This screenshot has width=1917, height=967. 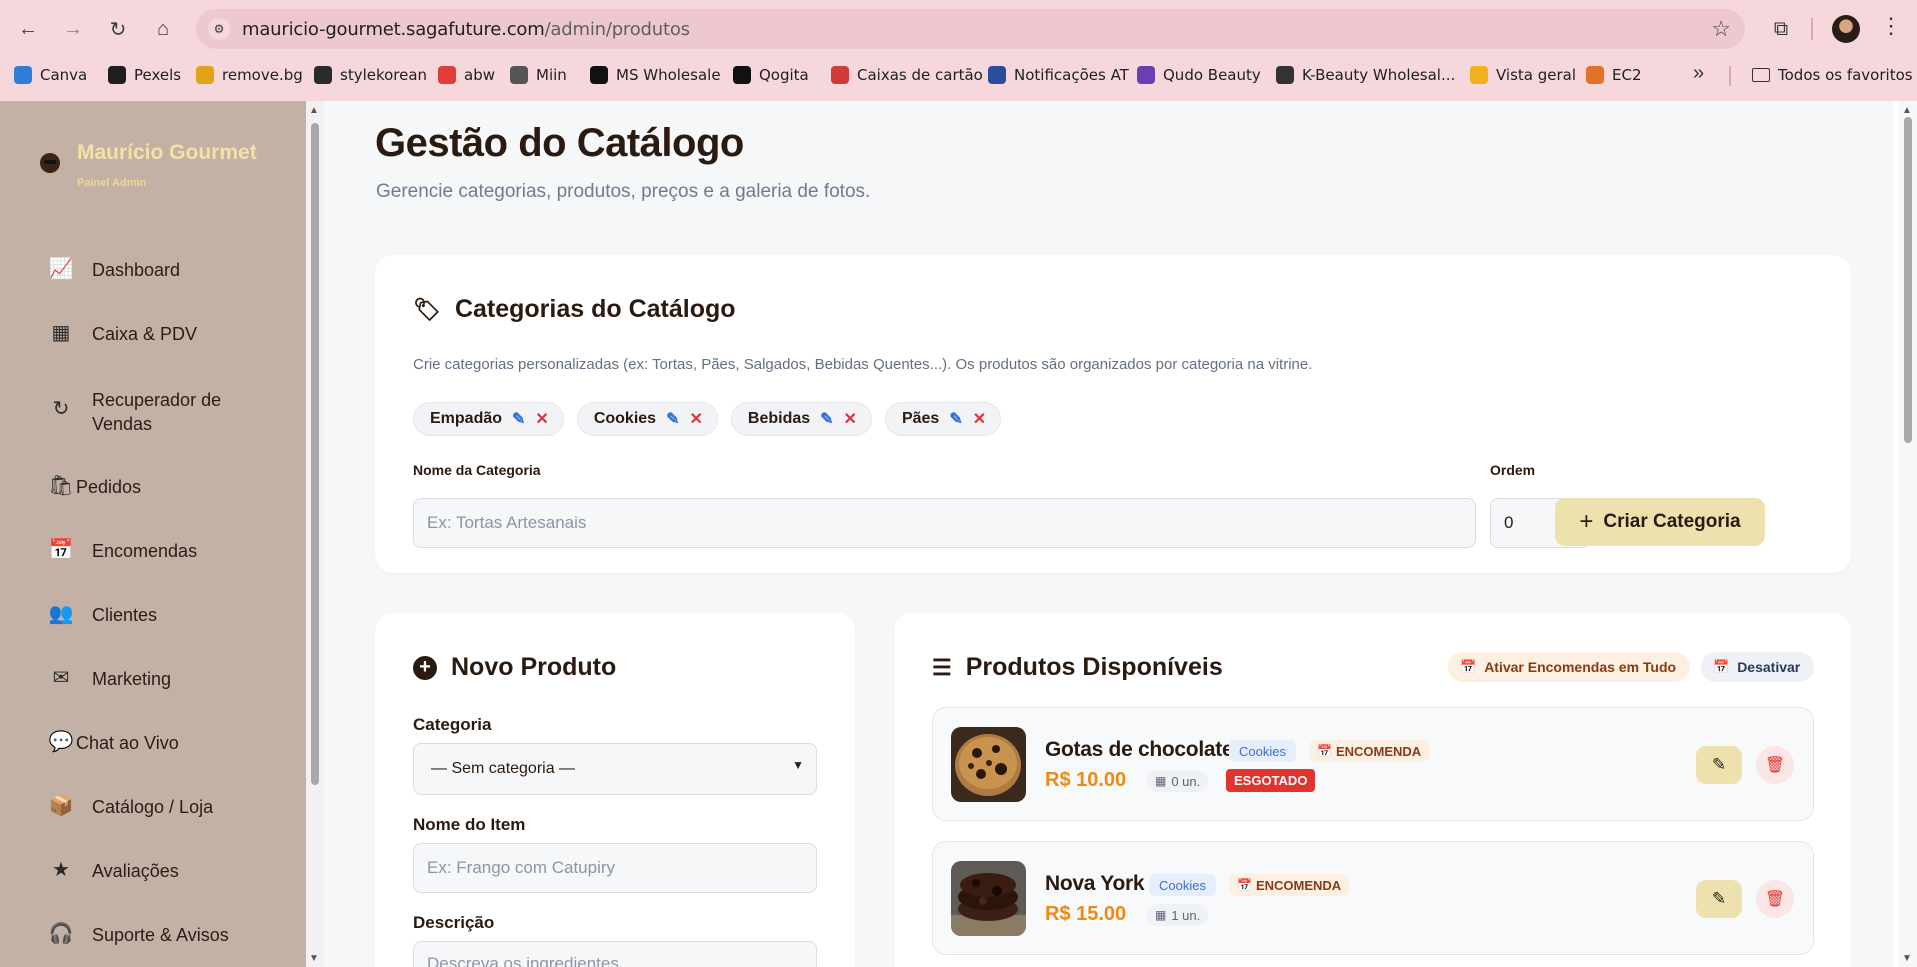 I want to click on bookmark-label: Miin, so click(x=551, y=75).